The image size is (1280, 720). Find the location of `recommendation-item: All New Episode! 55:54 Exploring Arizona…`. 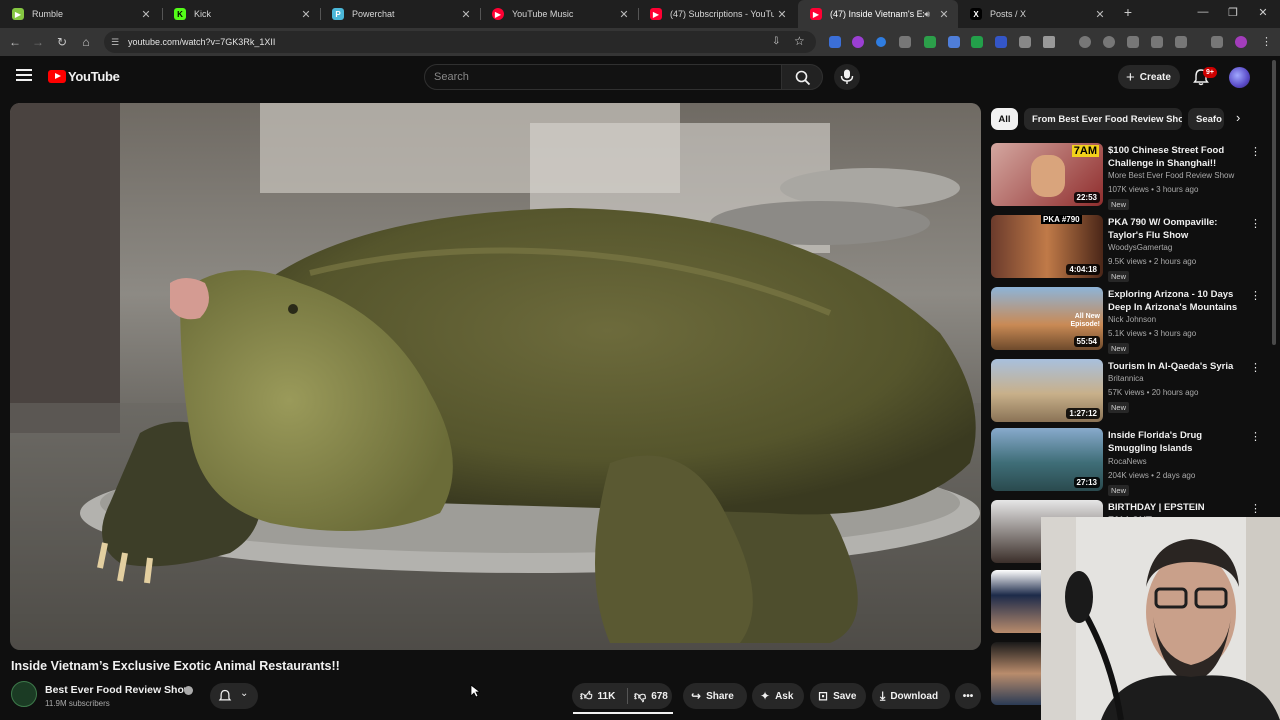

recommendation-item: All New Episode! 55:54 Exploring Arizona… is located at coordinates (1127, 320).